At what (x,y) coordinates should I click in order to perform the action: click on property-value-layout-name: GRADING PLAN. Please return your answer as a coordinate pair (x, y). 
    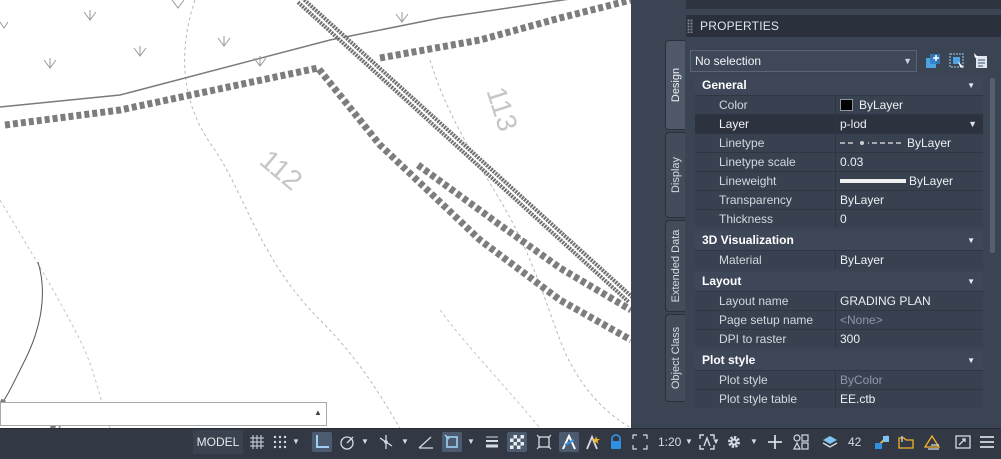
    Looking at the image, I should click on (909, 301).